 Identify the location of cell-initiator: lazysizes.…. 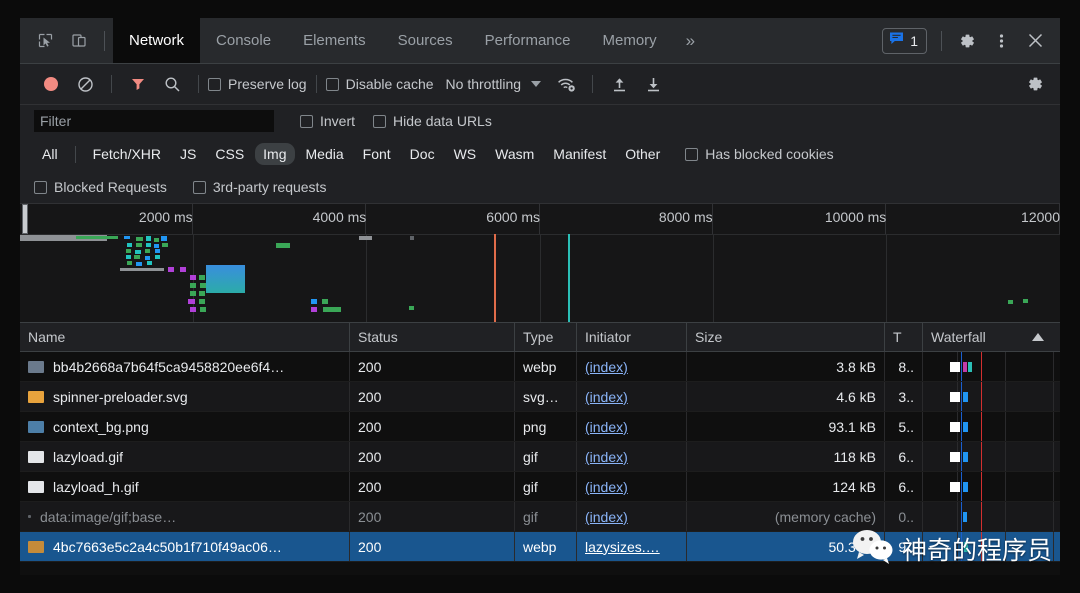
(632, 546).